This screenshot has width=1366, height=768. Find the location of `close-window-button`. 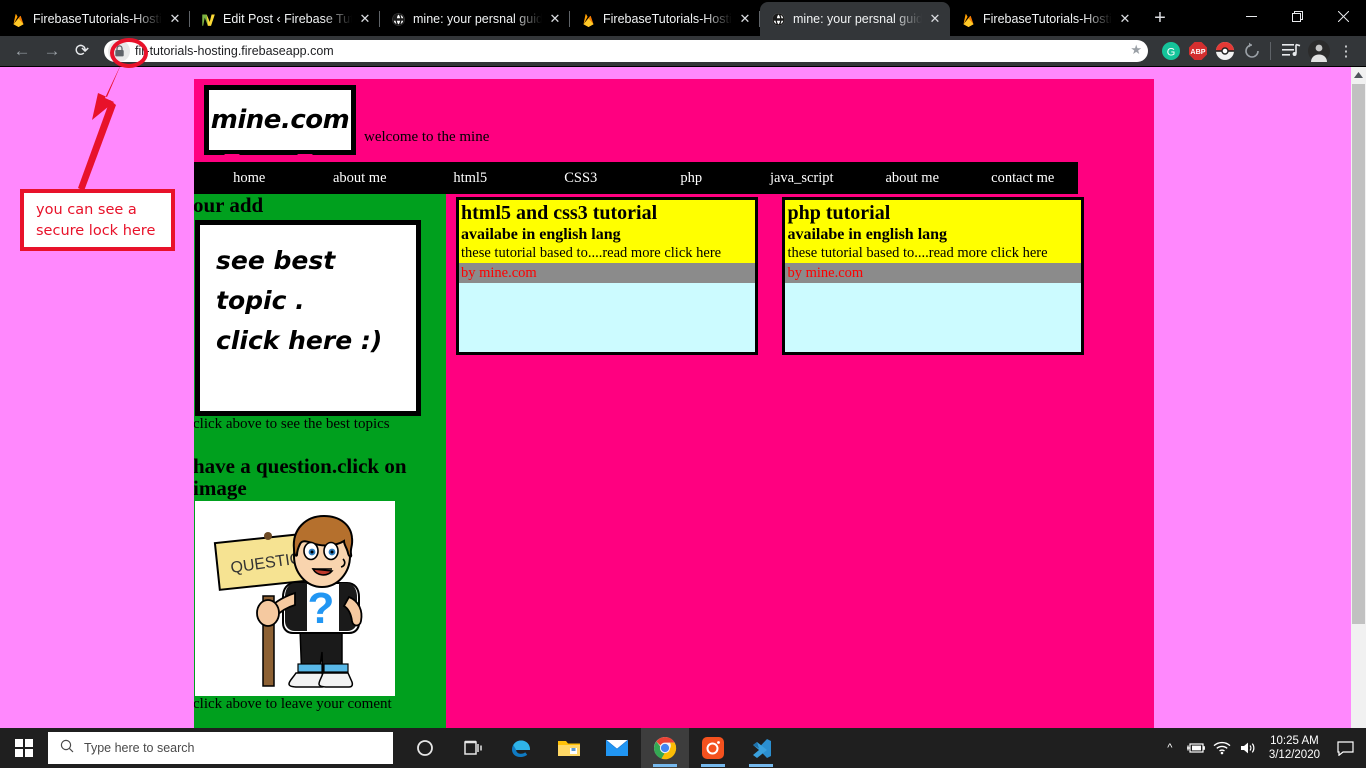

close-window-button is located at coordinates (1343, 16).